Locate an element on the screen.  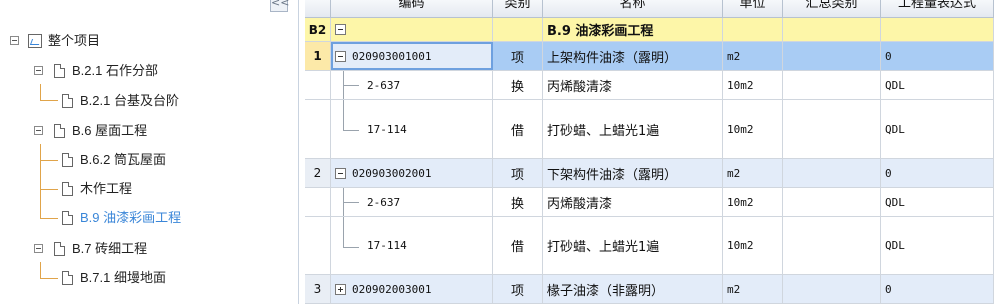
tree-item-b21: B.2.1 石作分部 is located at coordinates (144, 71).